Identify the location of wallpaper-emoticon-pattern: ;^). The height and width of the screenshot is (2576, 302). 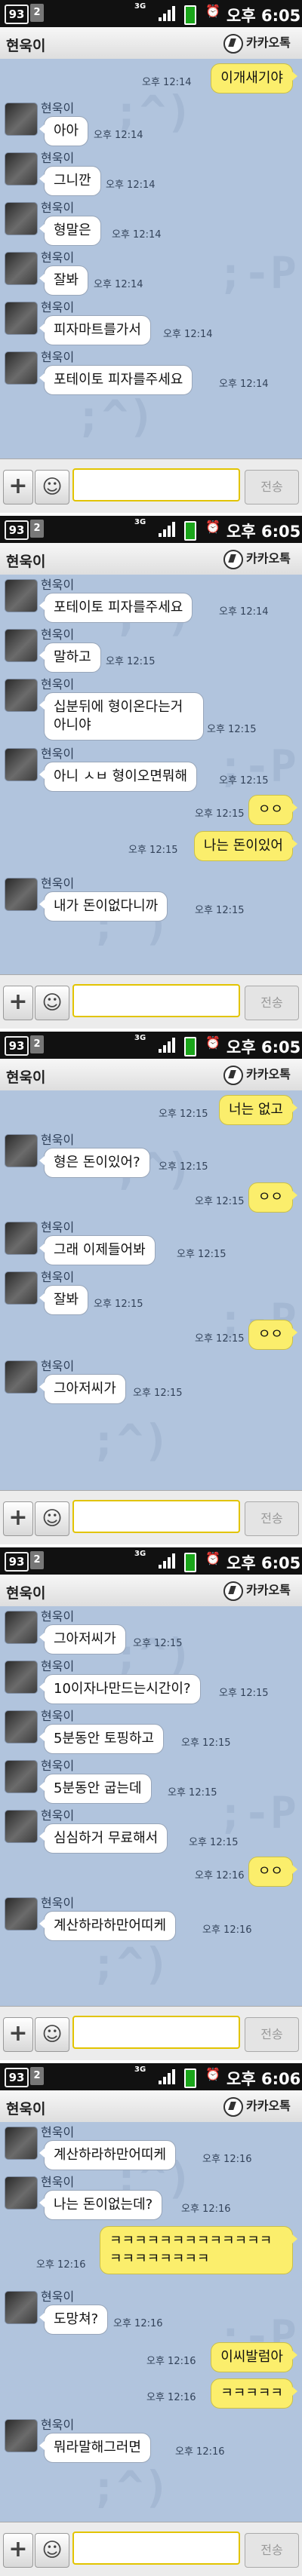
(115, 416).